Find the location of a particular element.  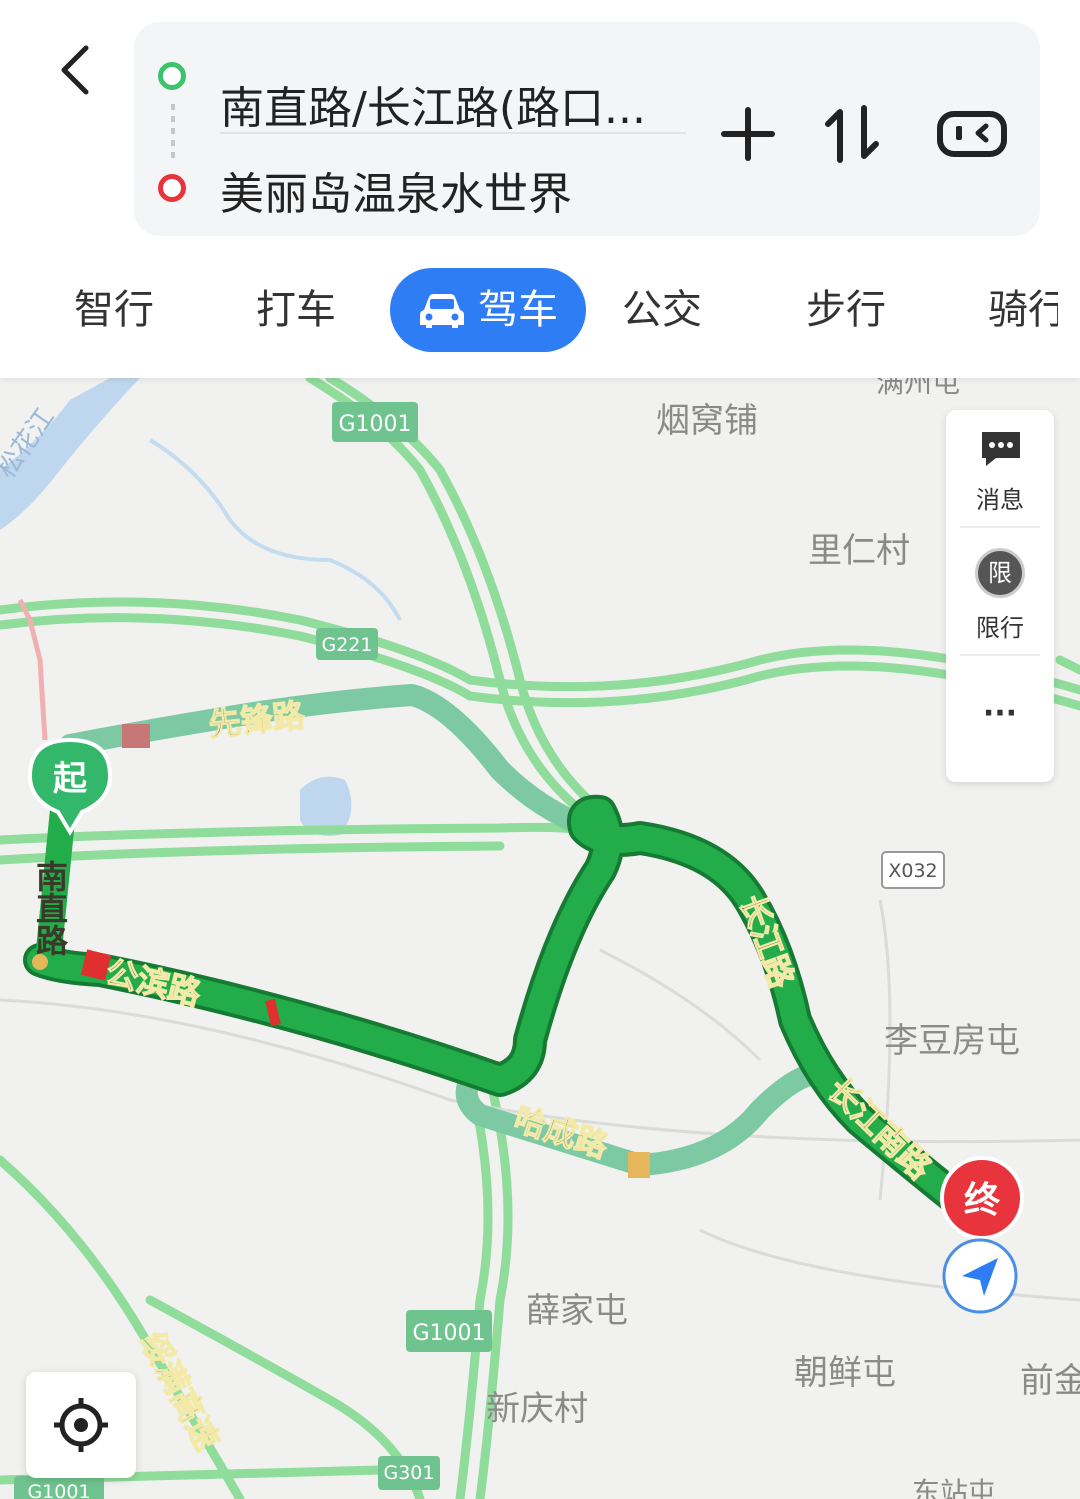

tab-bus: 公交 is located at coordinates (662, 310).